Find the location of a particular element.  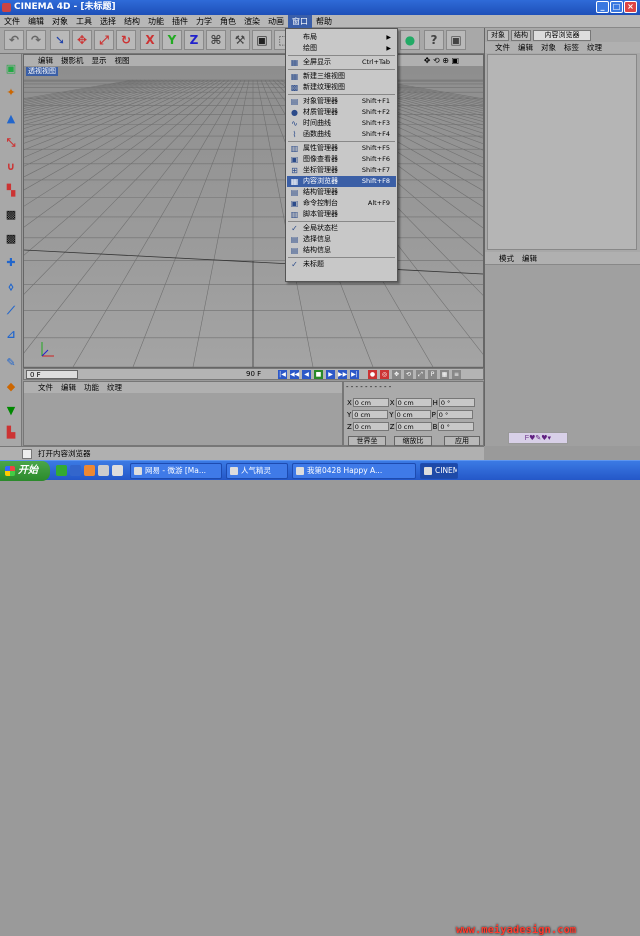

object-menu-item: 纹理 is located at coordinates (594, 47).